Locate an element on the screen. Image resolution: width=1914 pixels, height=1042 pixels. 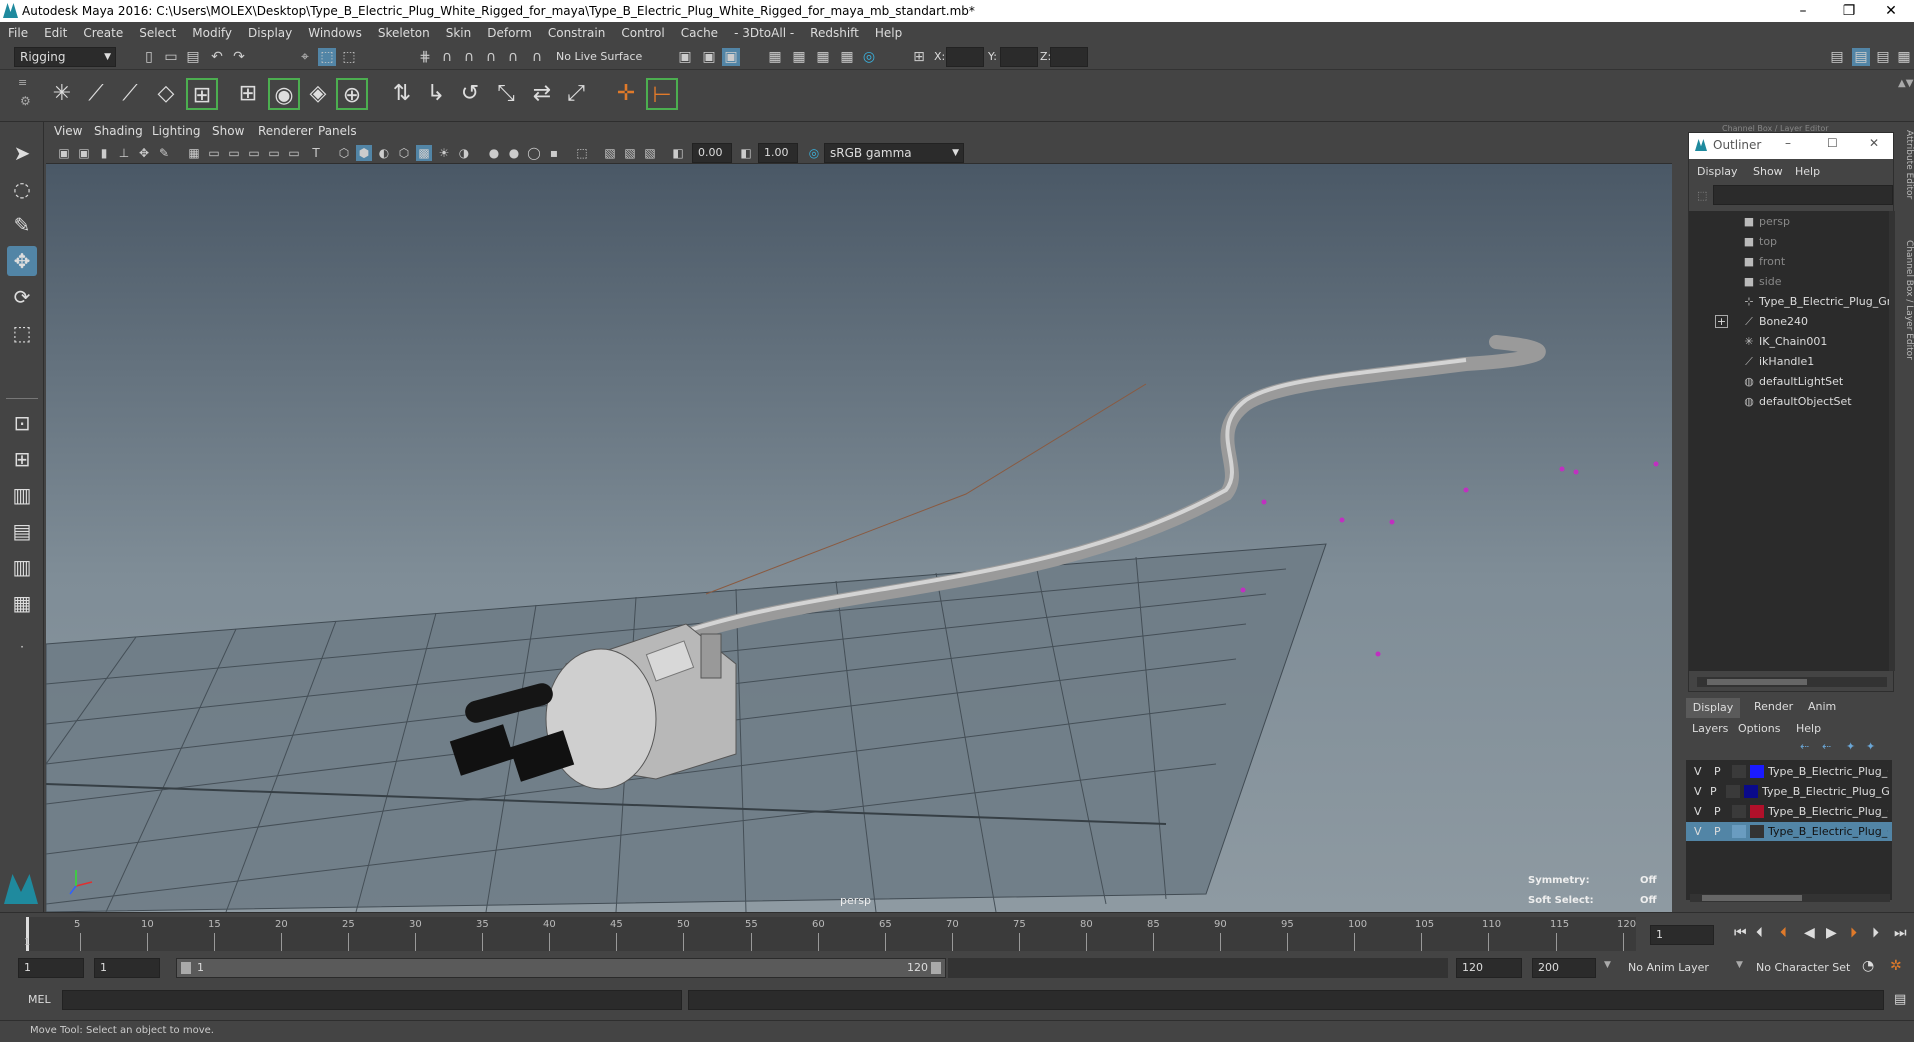
orient-constraint-icon: ↺ is located at coordinates (470, 94).